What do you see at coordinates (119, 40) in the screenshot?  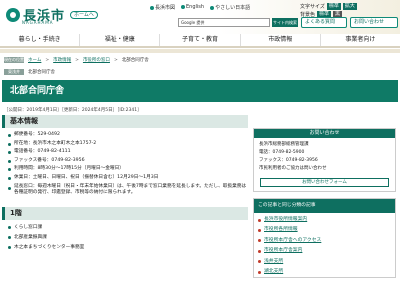 I see `nav-item-welfare: 福祉・健康` at bounding box center [119, 40].